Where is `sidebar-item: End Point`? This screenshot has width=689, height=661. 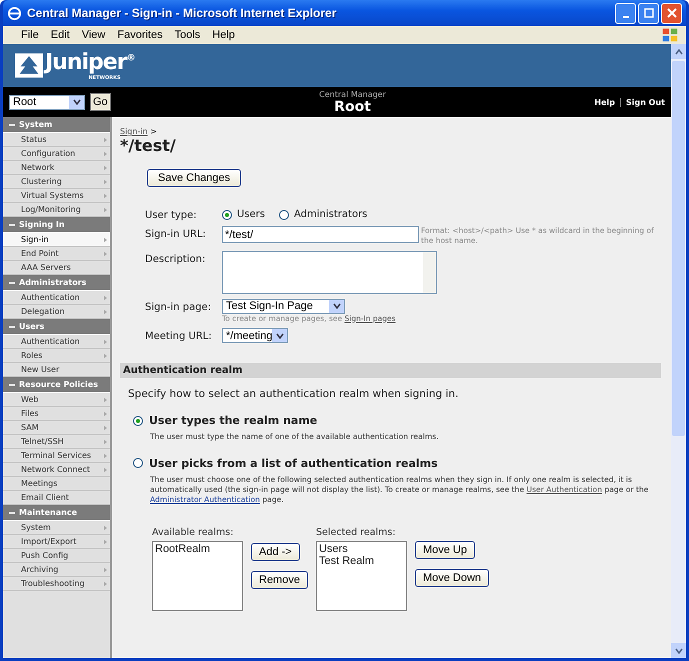
sidebar-item: End Point is located at coordinates (56, 254).